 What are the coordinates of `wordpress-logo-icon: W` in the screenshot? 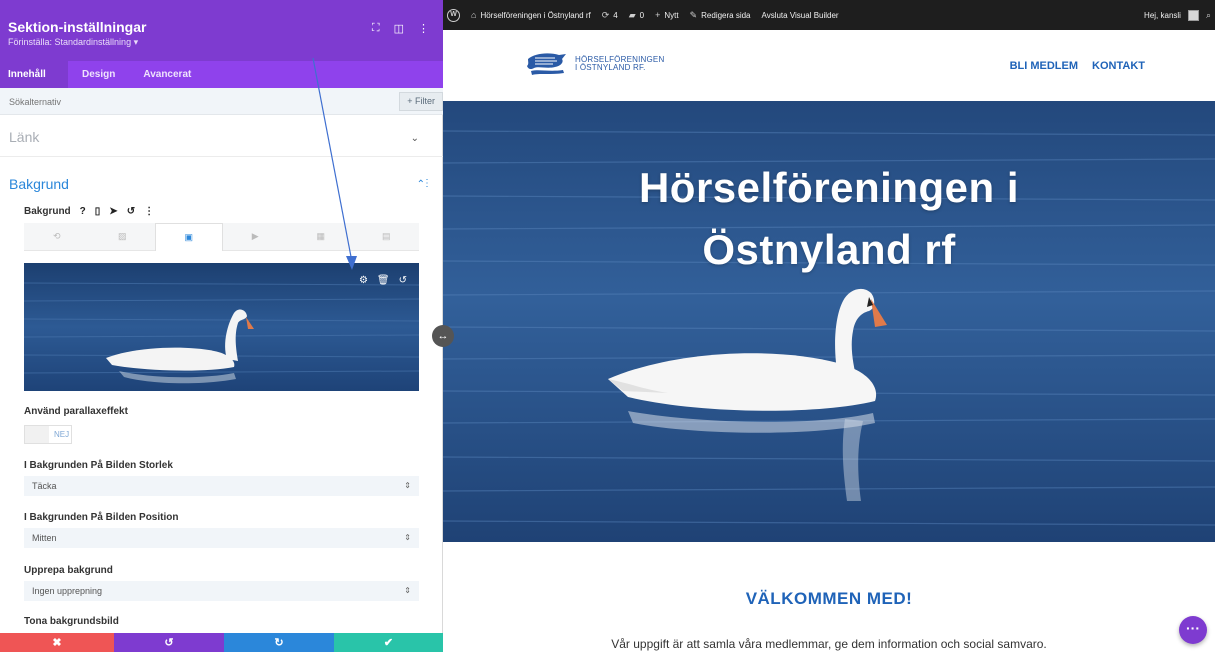 It's located at (453, 15).